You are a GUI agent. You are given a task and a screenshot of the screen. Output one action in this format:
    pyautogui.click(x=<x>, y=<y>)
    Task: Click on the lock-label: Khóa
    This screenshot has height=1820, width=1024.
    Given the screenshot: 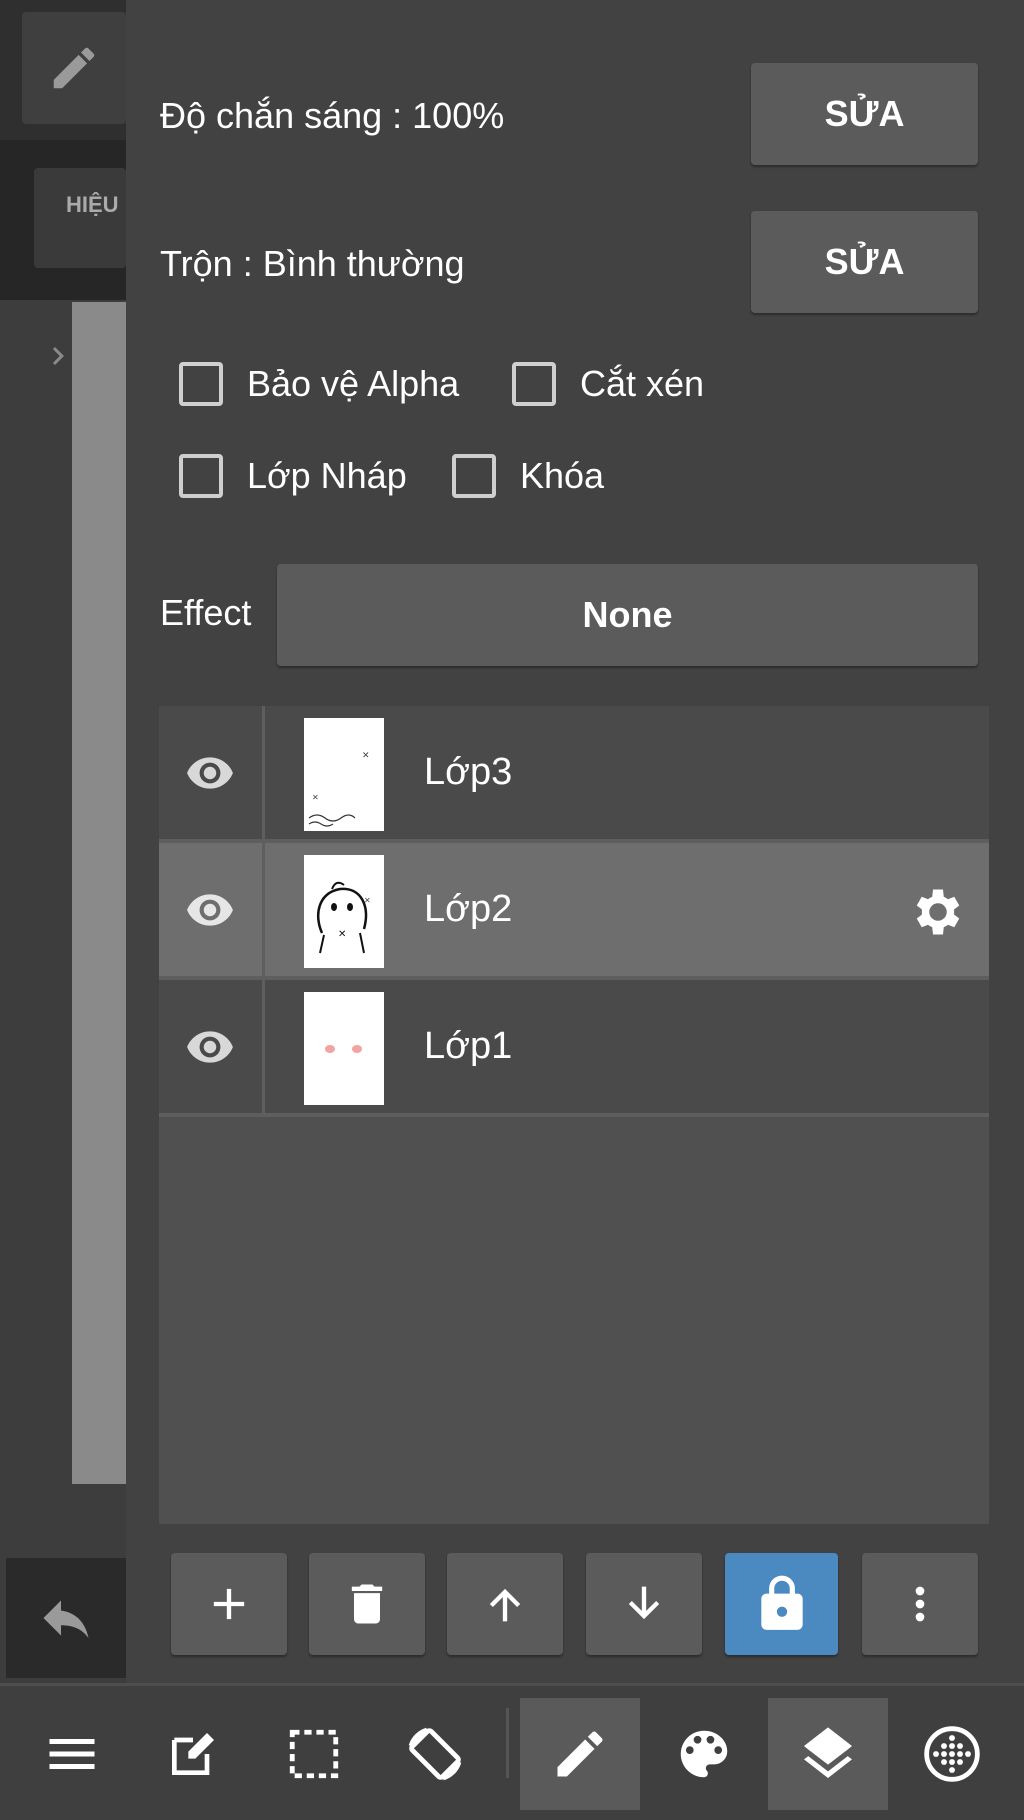 What is the action you would take?
    pyautogui.click(x=562, y=475)
    